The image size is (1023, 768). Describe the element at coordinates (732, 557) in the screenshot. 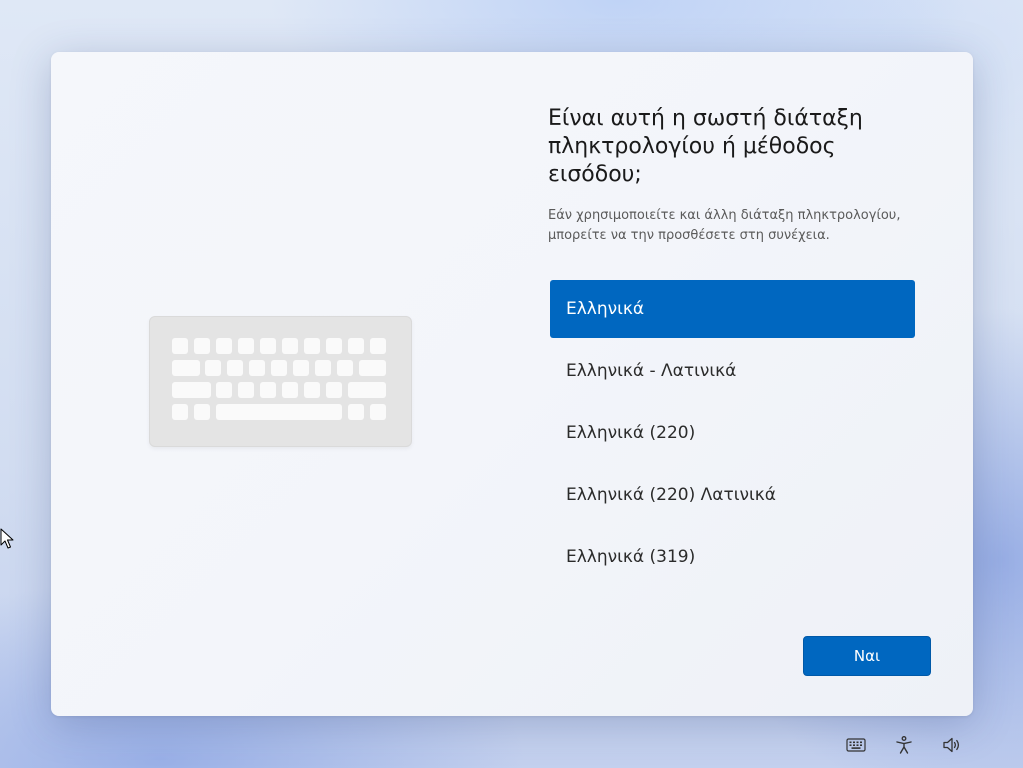

I see `layout-option: Ελληνικά (319)` at that location.